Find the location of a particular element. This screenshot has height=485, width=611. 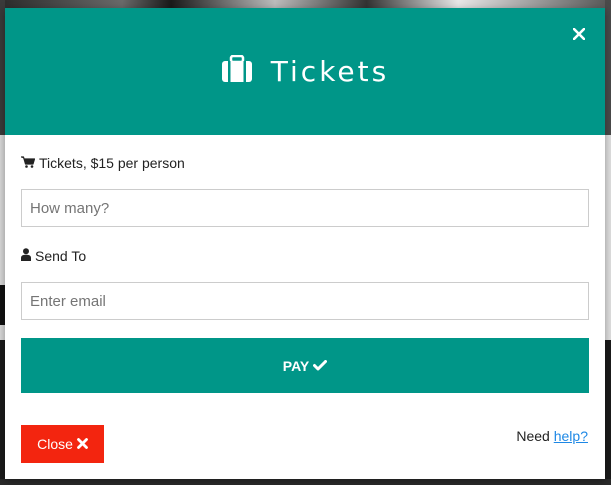

quantity-input is located at coordinates (305, 208).